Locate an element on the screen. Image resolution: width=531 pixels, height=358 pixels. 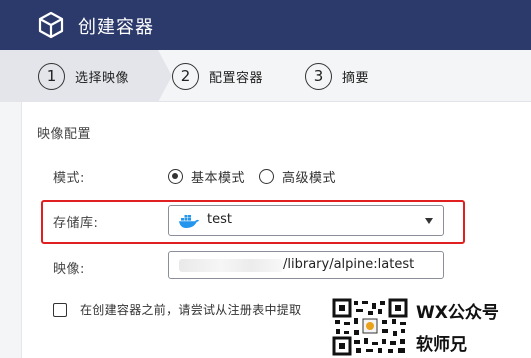
step-summary: 3 摘要 is located at coordinates (337, 76).